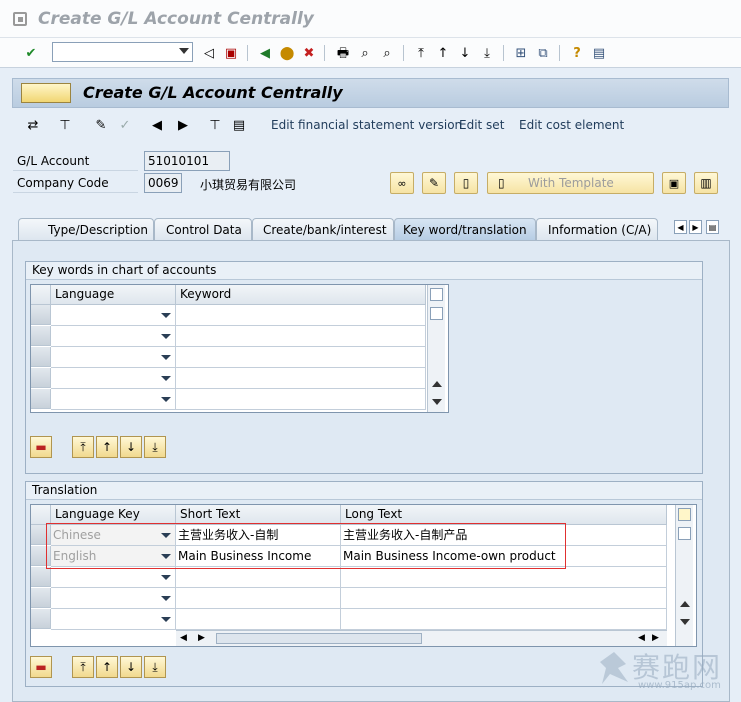  What do you see at coordinates (680, 227) in the screenshot?
I see `tab-scroll-left-icon: ◀` at bounding box center [680, 227].